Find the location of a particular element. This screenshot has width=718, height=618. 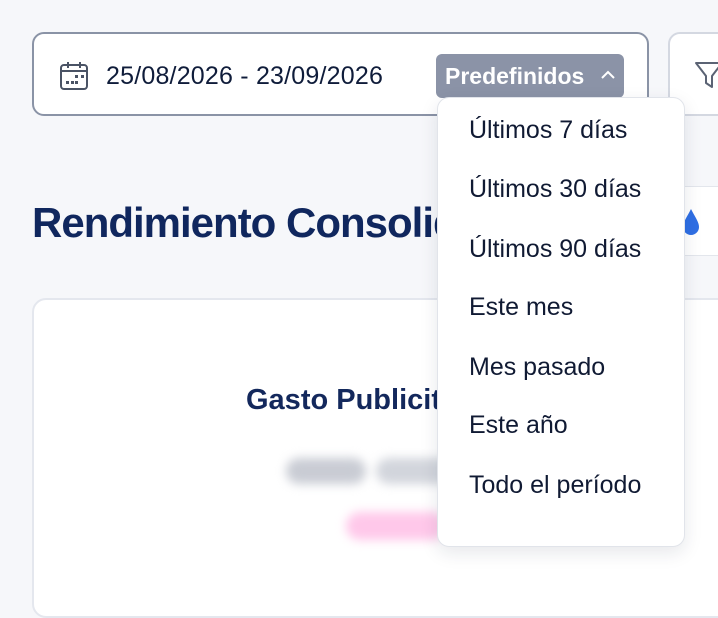

presets-button: Predefinidos is located at coordinates (530, 76).